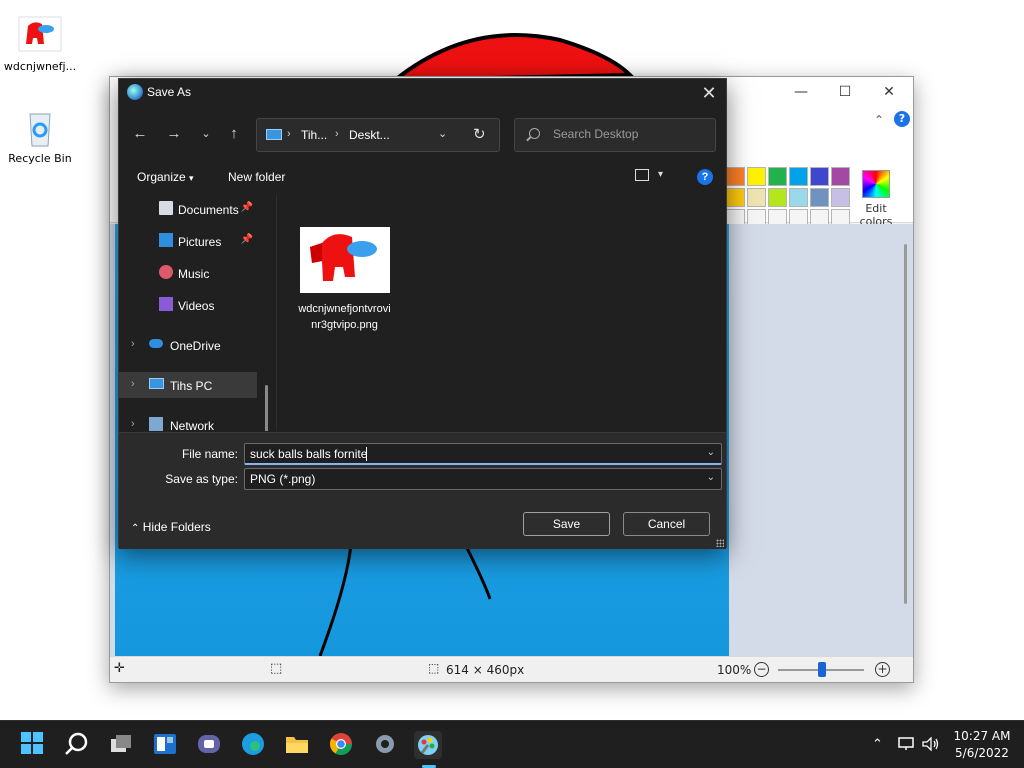 This screenshot has height=768, width=1024. I want to click on navigation-pane-scrollbar, so click(266, 408).